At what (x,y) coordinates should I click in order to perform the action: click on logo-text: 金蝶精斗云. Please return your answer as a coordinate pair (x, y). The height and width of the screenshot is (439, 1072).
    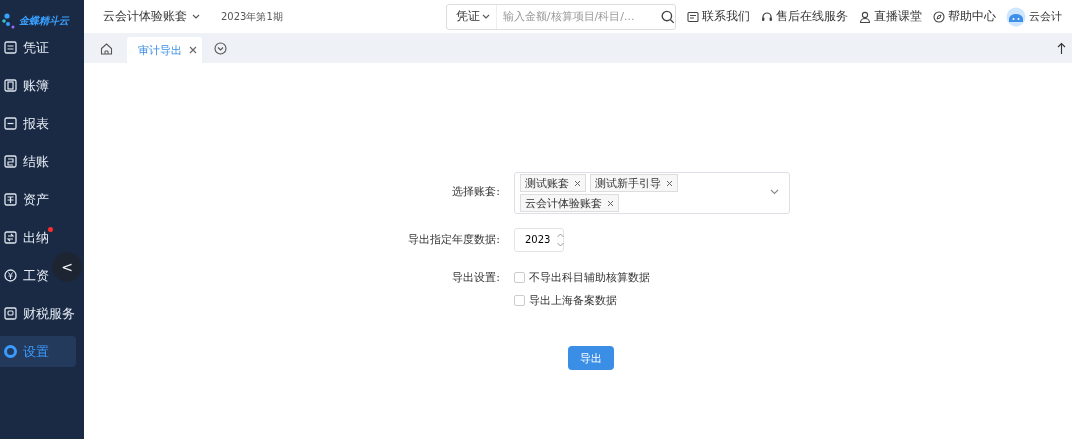
    Looking at the image, I should click on (44, 21).